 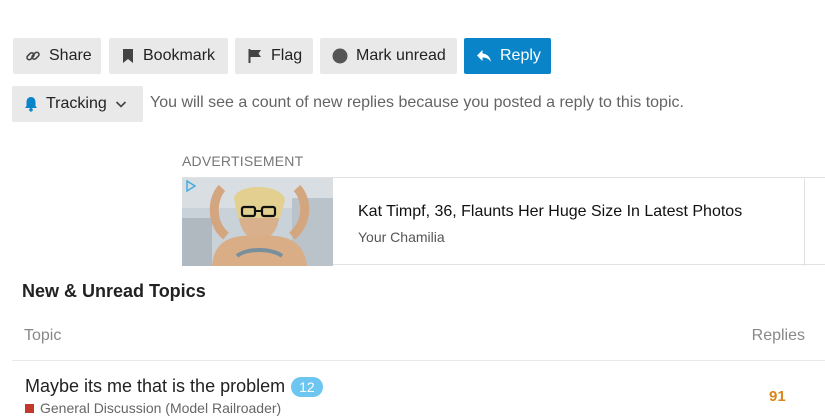 What do you see at coordinates (520, 55) in the screenshot?
I see `reply-label: Reply` at bounding box center [520, 55].